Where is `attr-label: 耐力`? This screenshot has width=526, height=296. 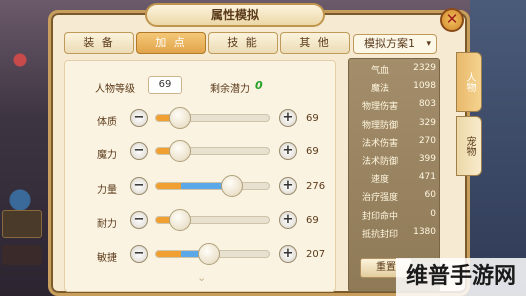
attr-label: 耐力 is located at coordinates (107, 224).